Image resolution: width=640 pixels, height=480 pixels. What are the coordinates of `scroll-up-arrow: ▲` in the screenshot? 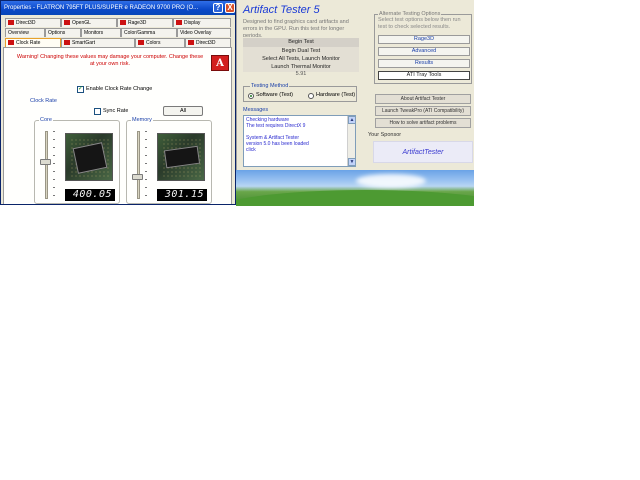 It's located at (352, 120).